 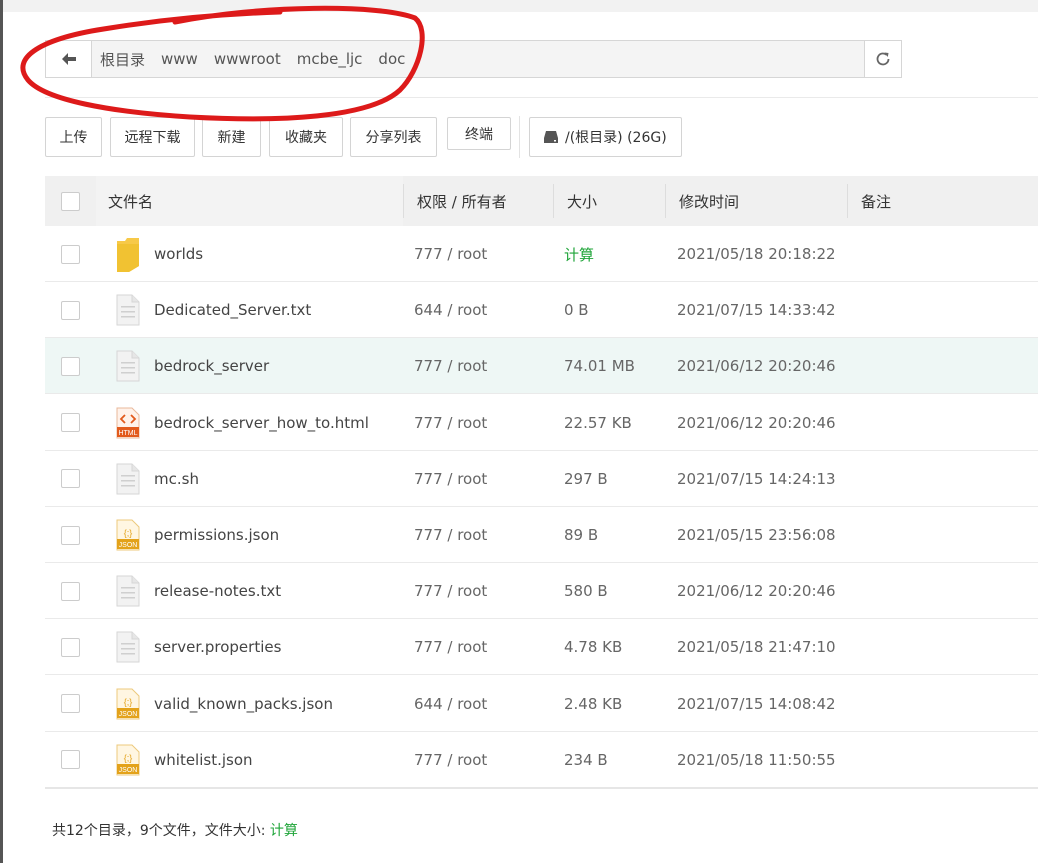 What do you see at coordinates (403, 201) in the screenshot?
I see `header-separator` at bounding box center [403, 201].